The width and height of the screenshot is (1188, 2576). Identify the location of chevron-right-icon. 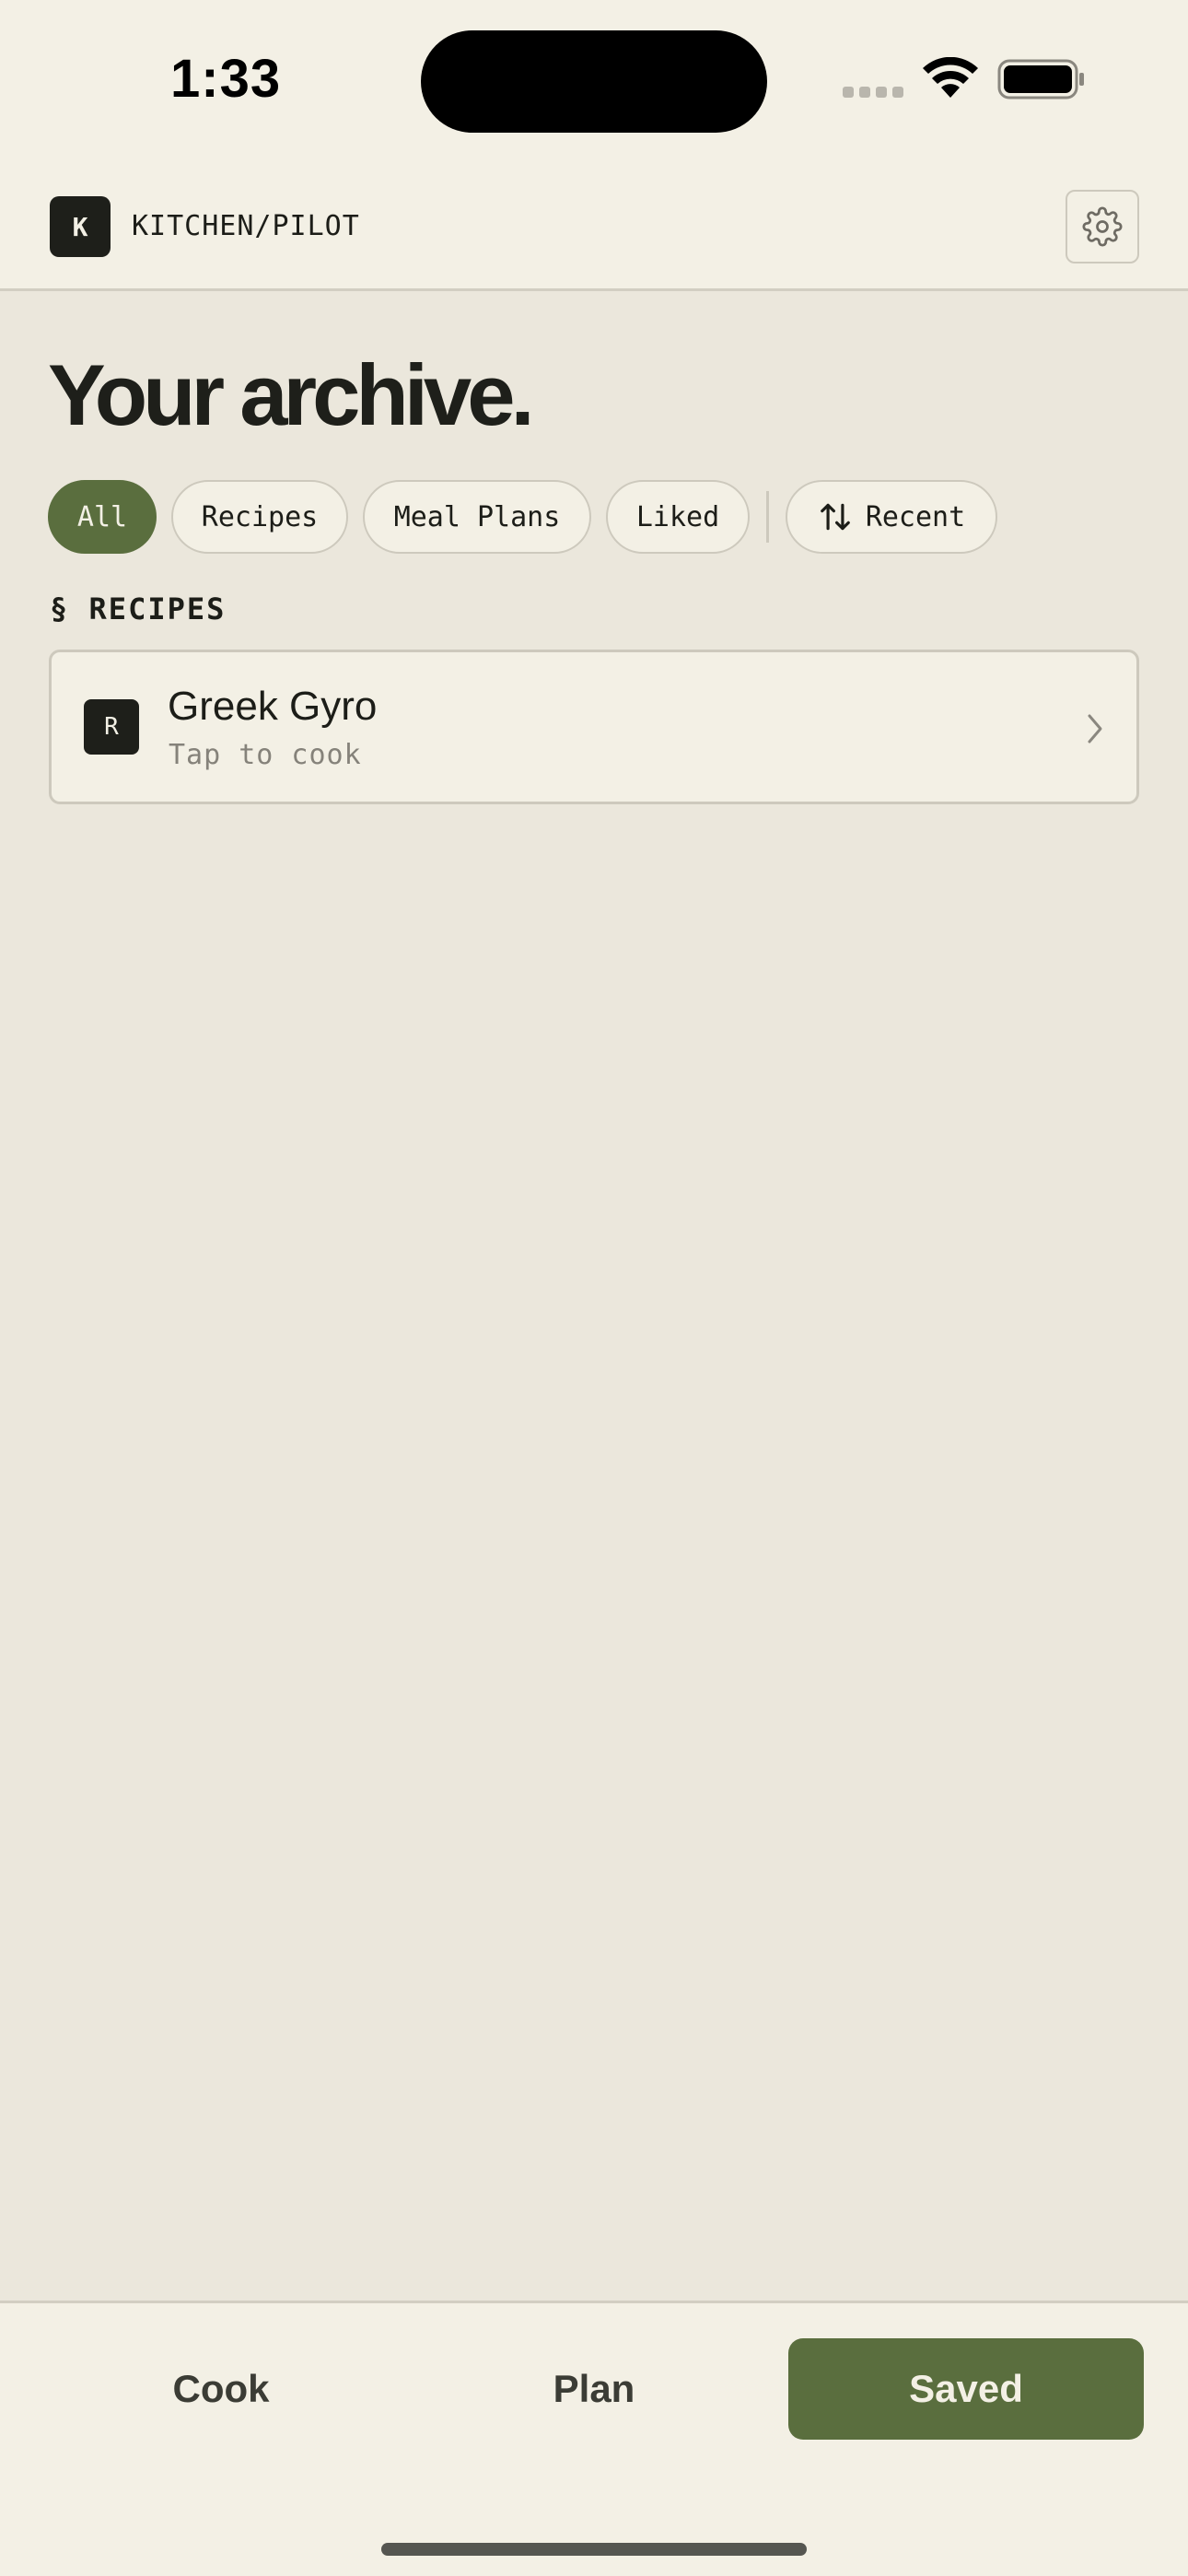
(1095, 729).